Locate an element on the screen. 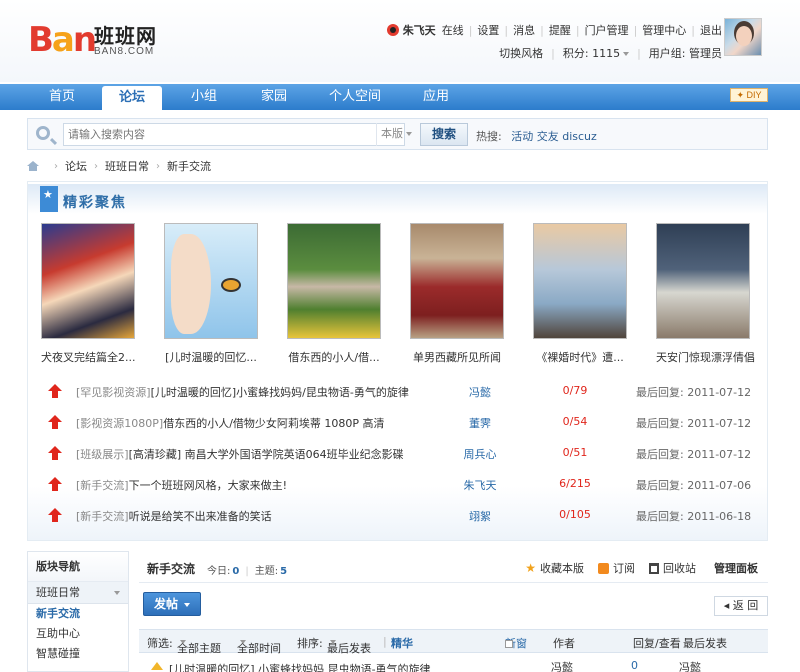 Image resolution: width=800 pixels, height=672 pixels. featured-pic: 单男西藏所见所闻 is located at coordinates (457, 294).